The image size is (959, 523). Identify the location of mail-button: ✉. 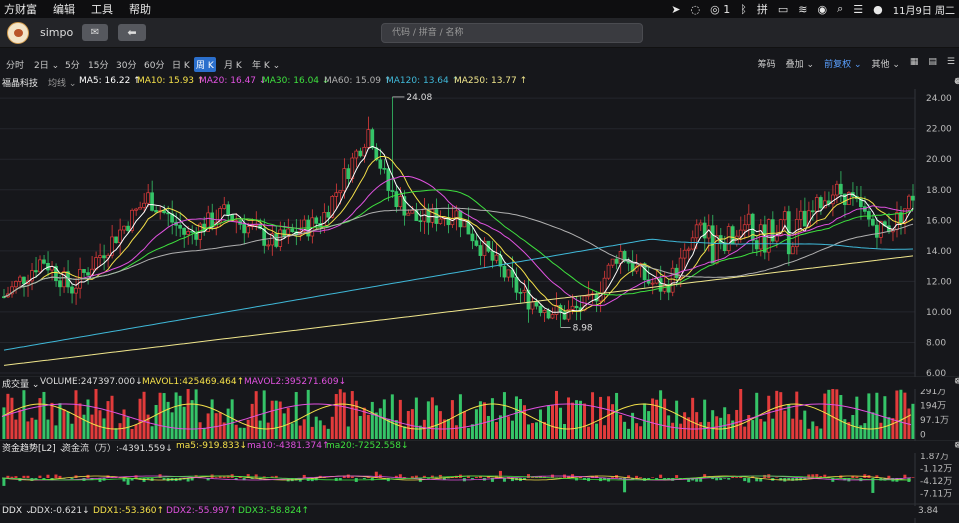
(95, 32).